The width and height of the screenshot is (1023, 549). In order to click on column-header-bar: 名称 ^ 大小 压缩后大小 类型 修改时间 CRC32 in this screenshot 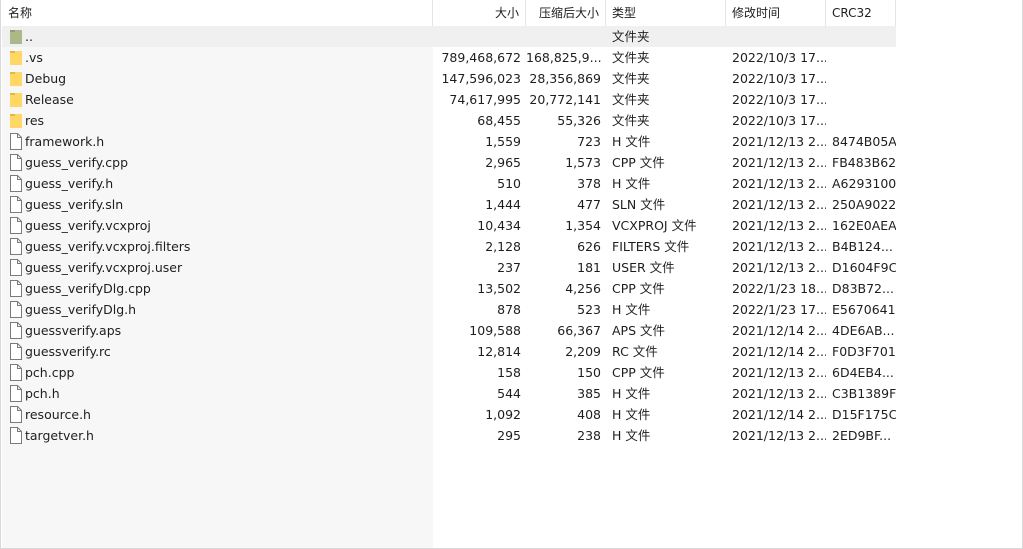, I will do `click(512, 13)`.